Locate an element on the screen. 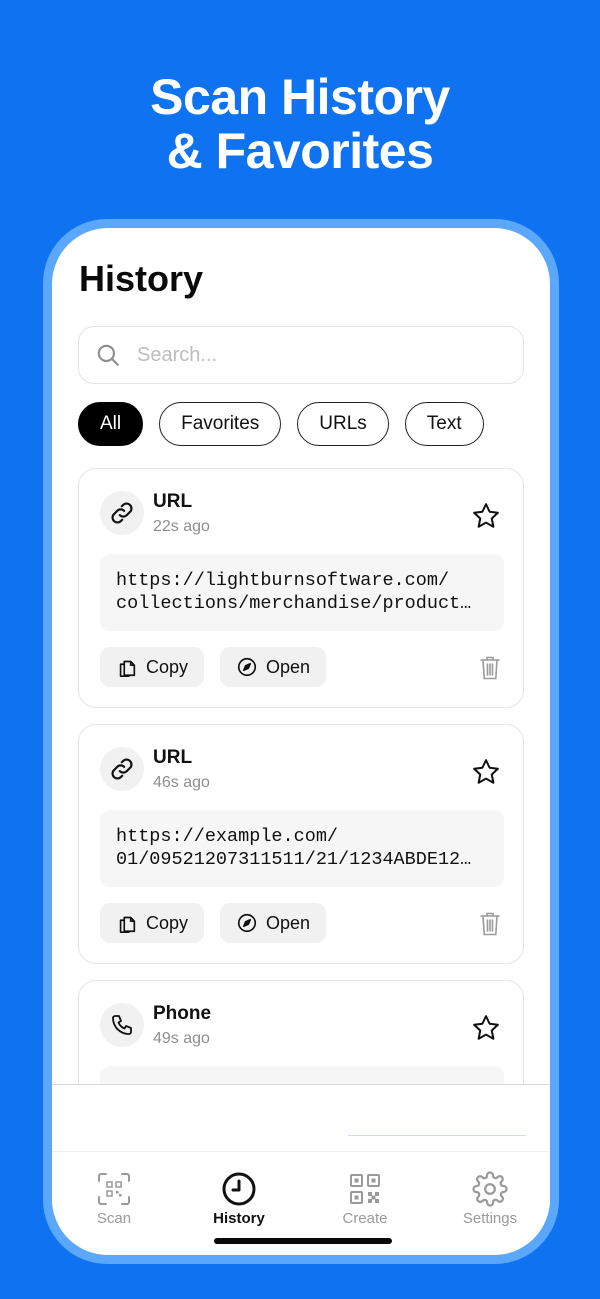 Image resolution: width=600 pixels, height=1299 pixels. tab-create: Create is located at coordinates (365, 1199).